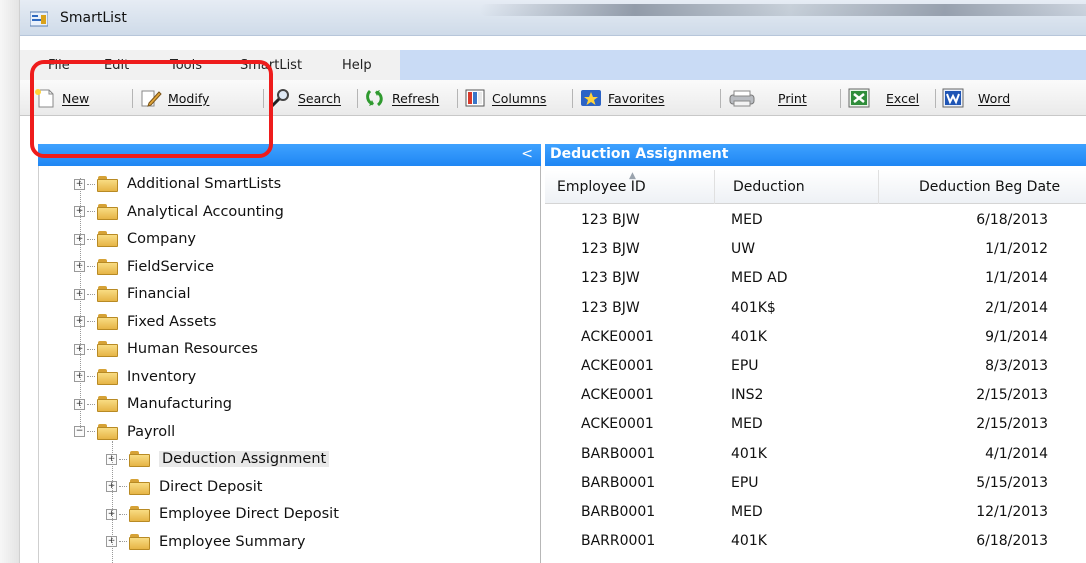  Describe the element at coordinates (162, 376) in the screenshot. I see `tree-item-label: Inventory` at that location.